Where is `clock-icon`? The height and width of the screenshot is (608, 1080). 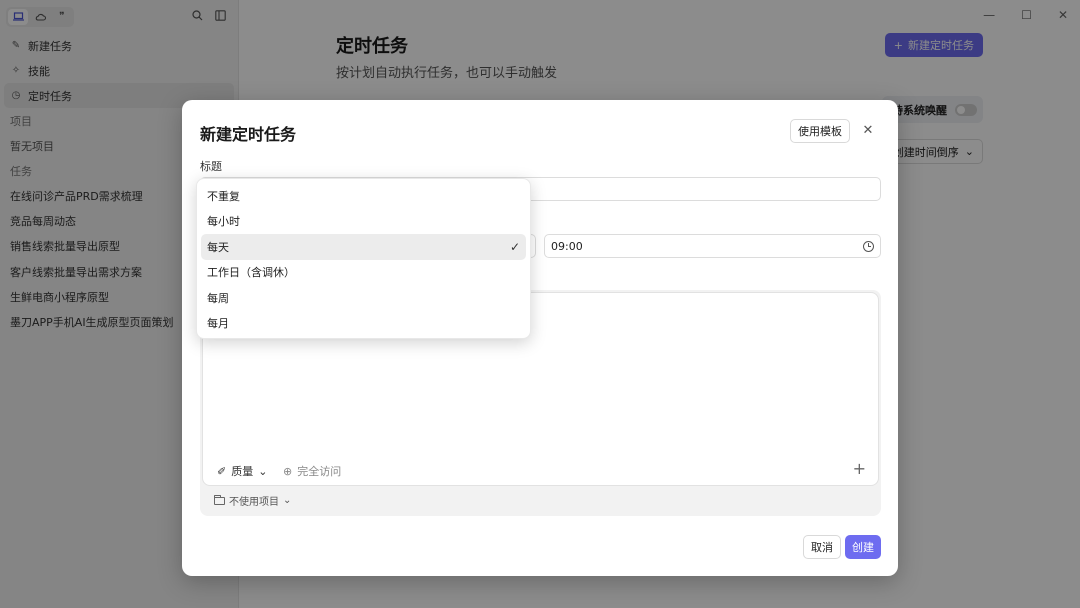
clock-icon is located at coordinates (868, 246).